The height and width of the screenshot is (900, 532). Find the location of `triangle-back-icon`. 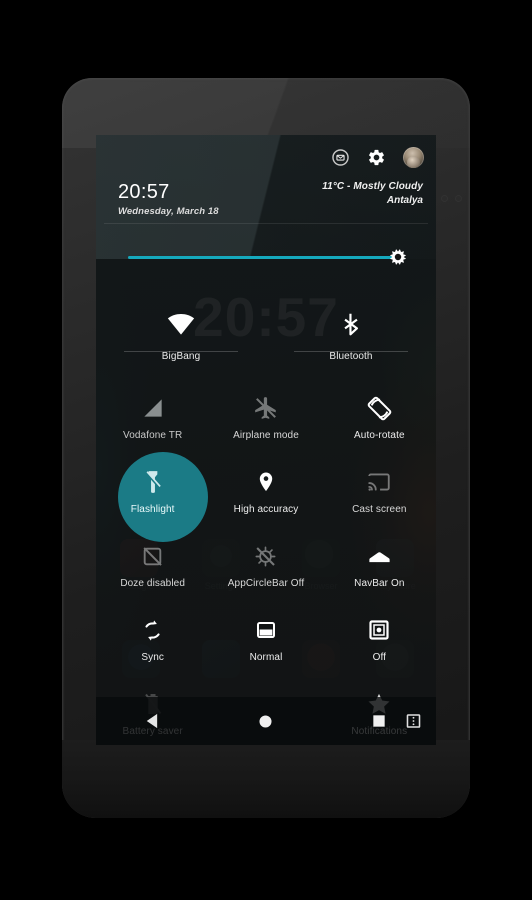

triangle-back-icon is located at coordinates (153, 721).